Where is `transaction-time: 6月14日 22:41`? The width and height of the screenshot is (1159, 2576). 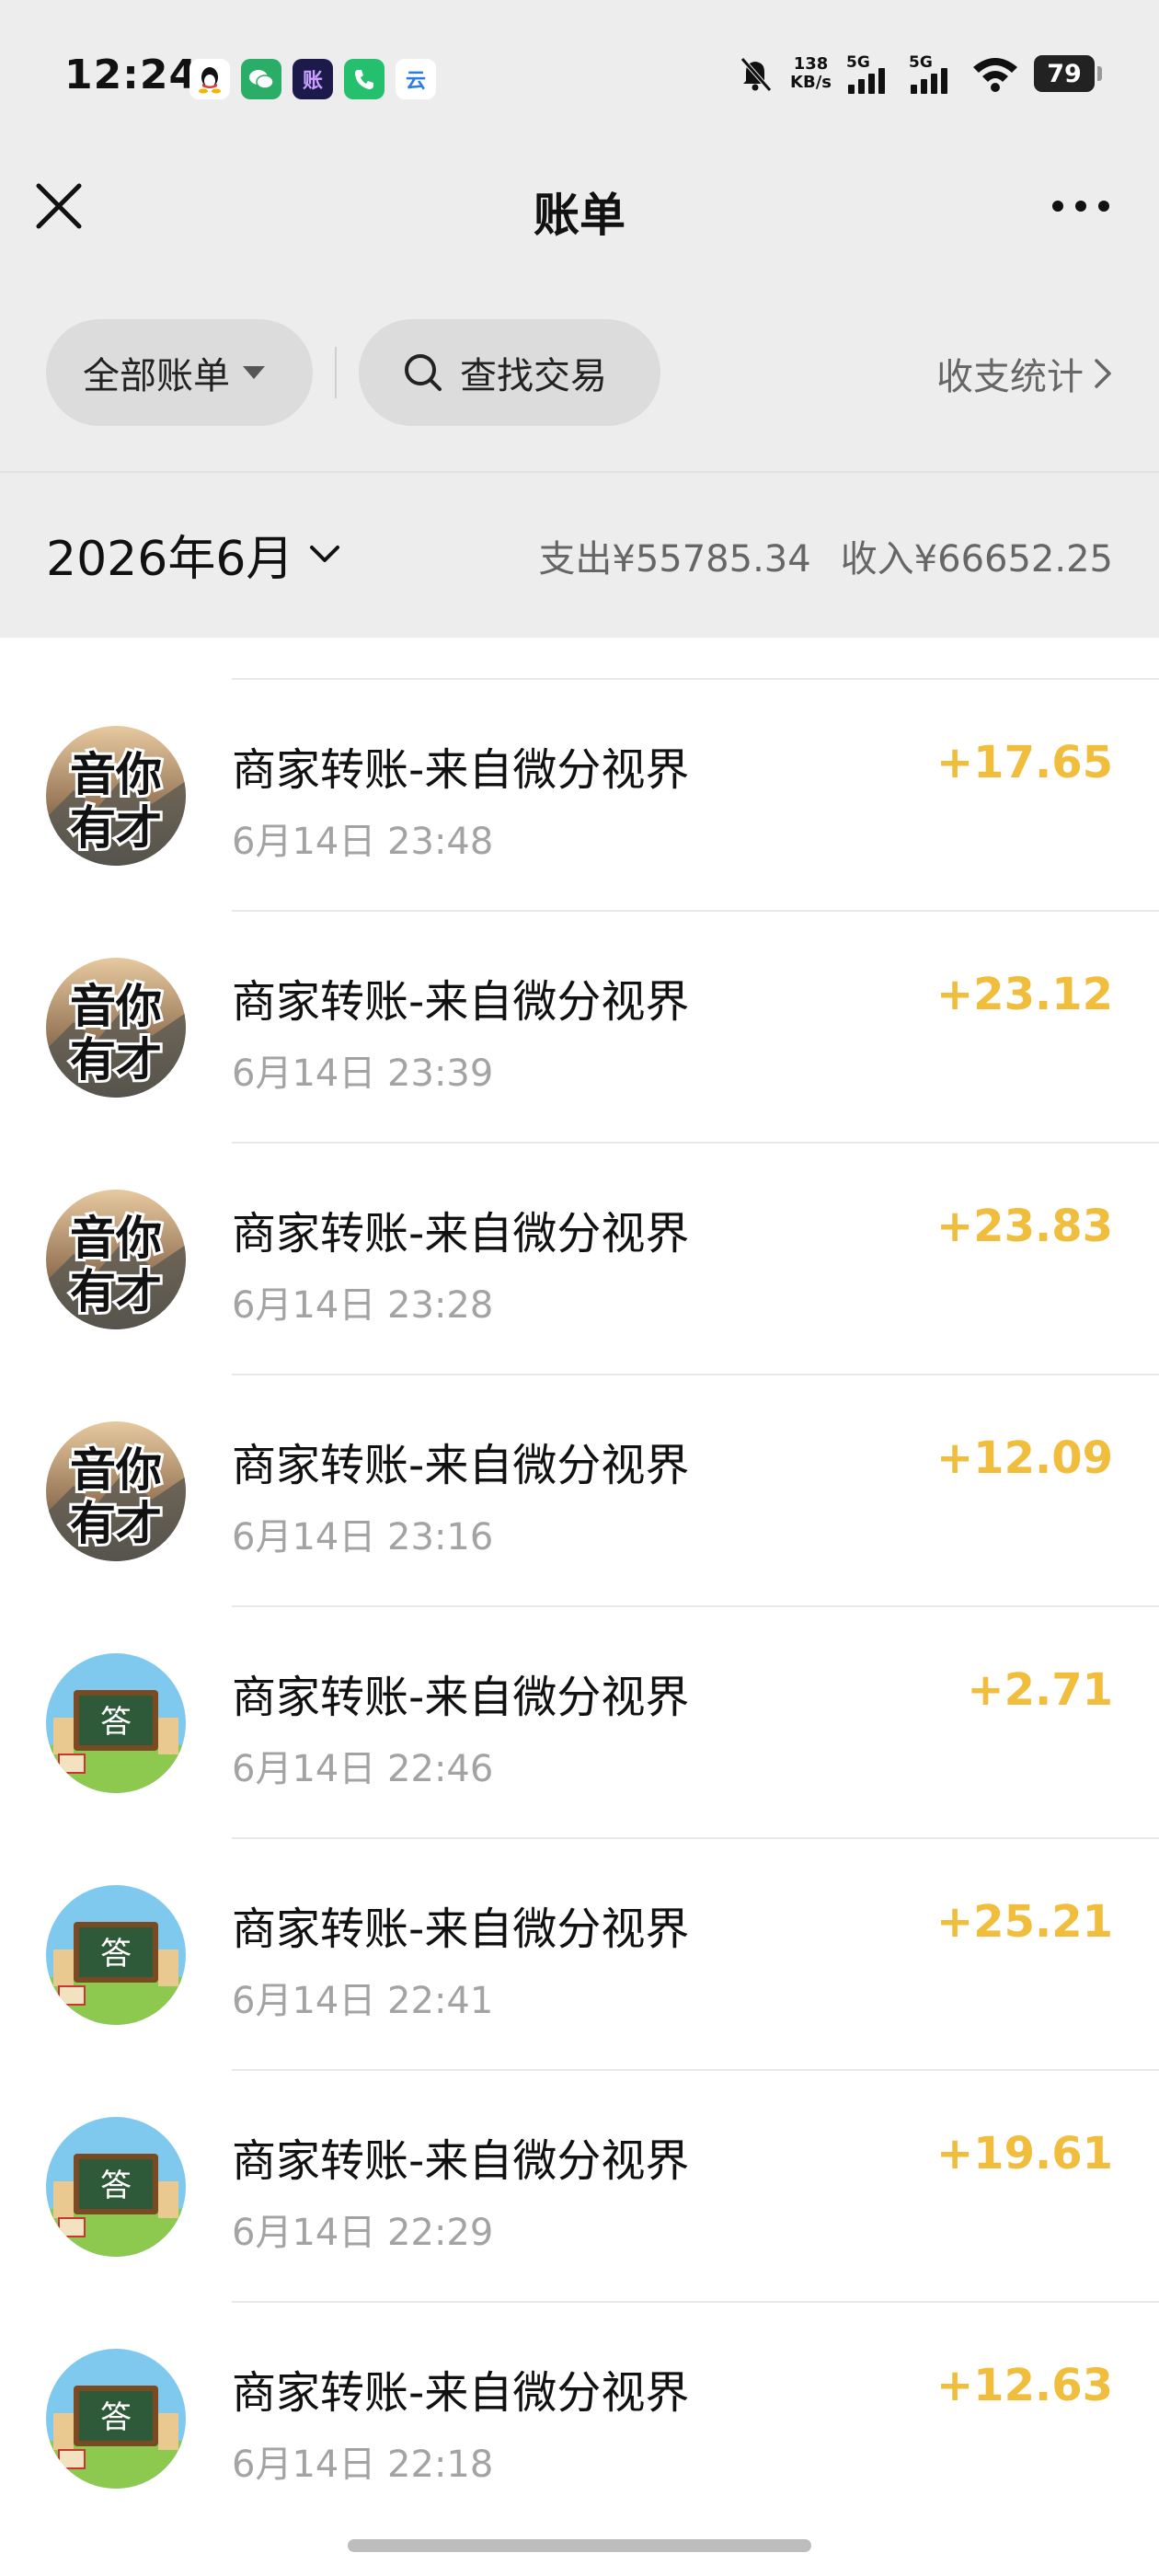
transaction-time: 6月14日 22:41 is located at coordinates (363, 2001).